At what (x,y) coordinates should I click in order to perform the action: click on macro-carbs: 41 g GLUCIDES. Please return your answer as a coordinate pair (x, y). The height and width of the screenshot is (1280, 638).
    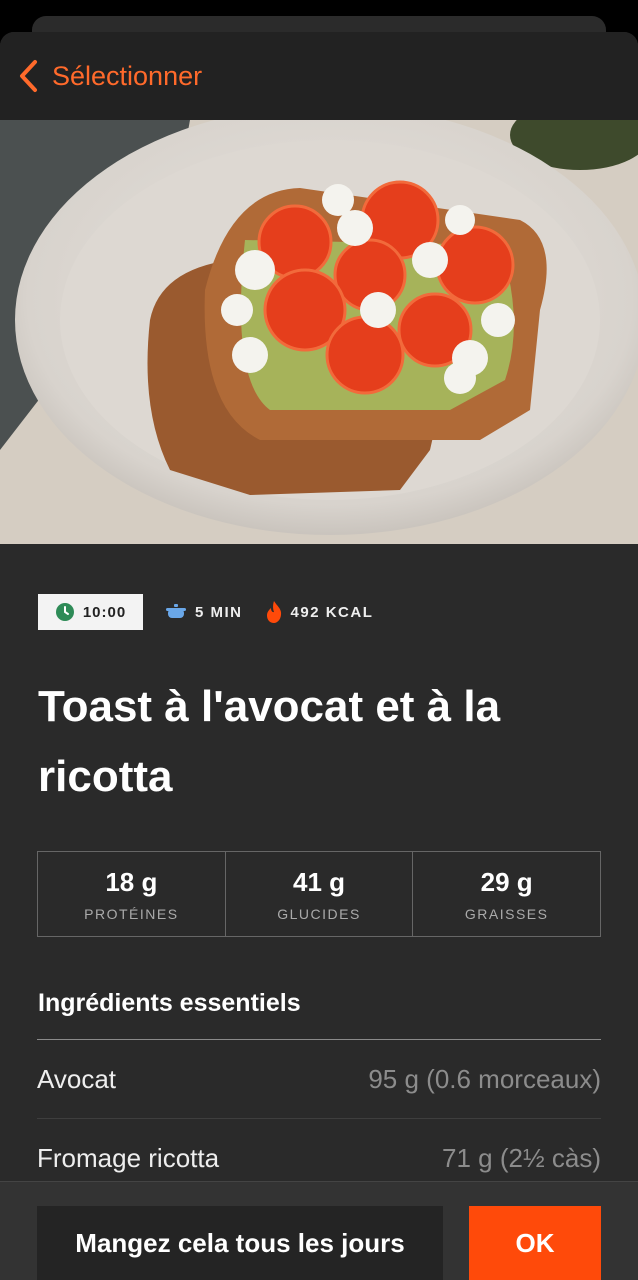
    Looking at the image, I should click on (318, 894).